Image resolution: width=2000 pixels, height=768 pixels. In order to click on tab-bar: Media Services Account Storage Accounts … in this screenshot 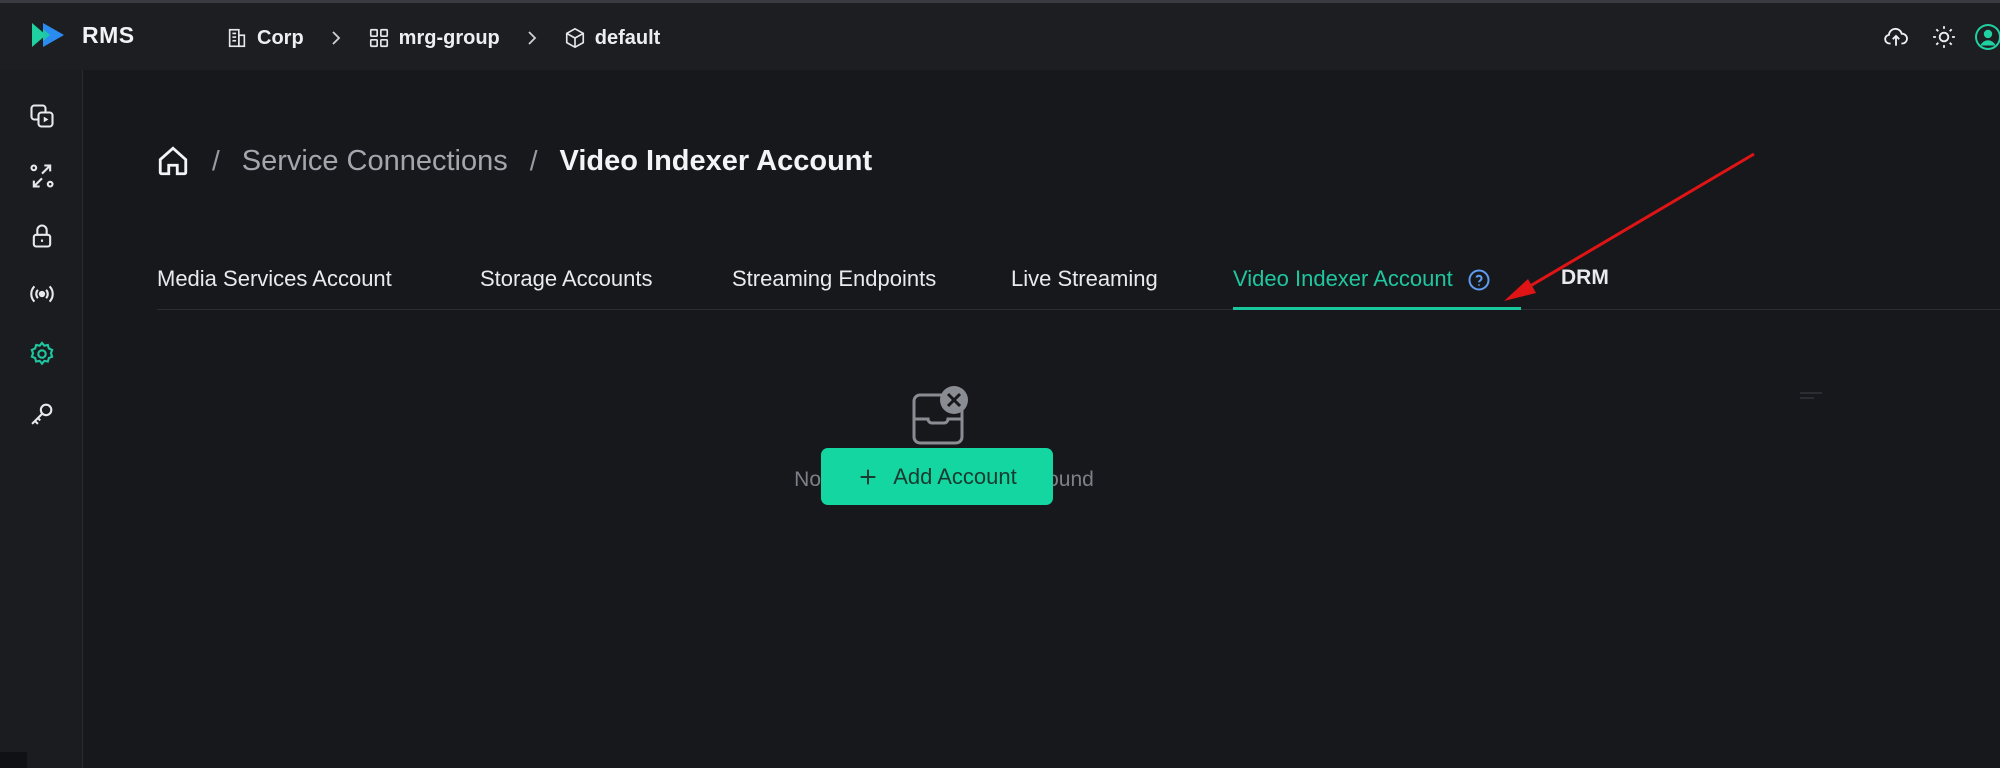, I will do `click(1078, 285)`.